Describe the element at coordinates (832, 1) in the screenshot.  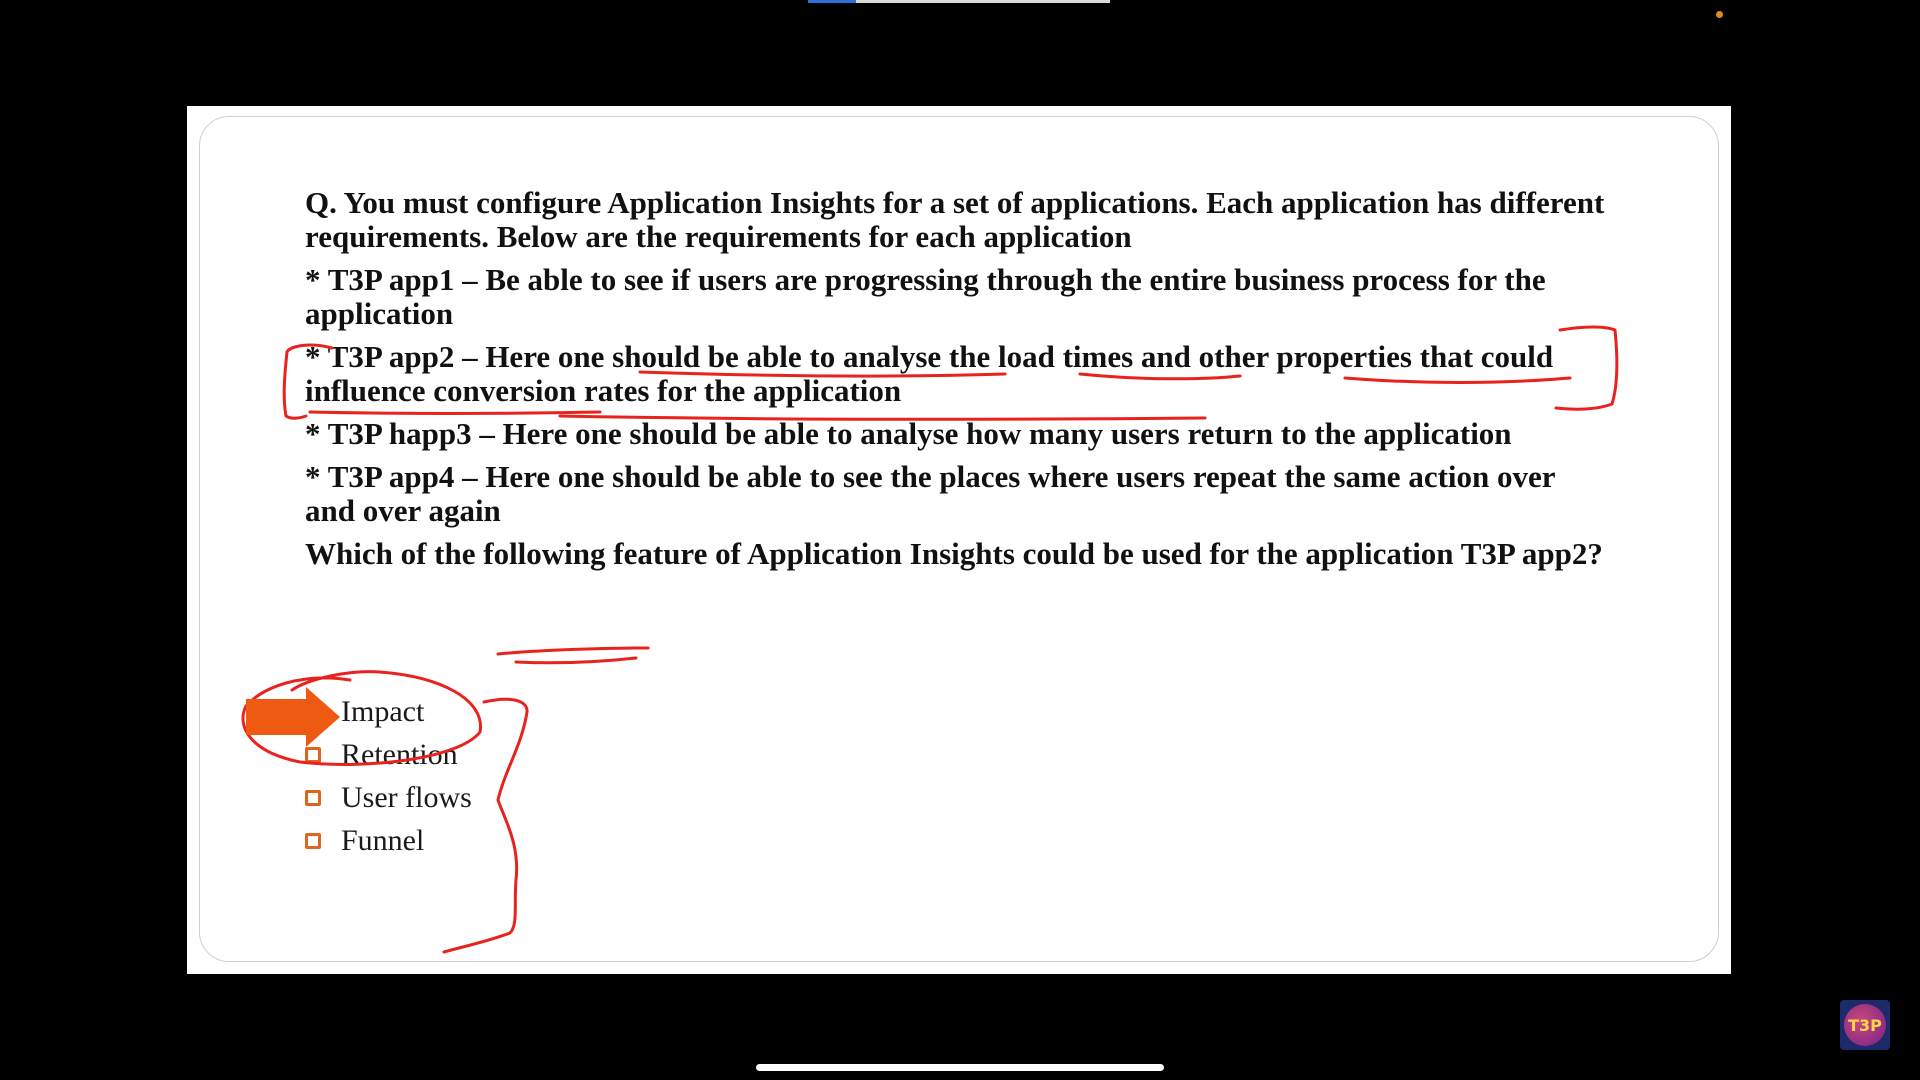
I see `video-progress-fill` at that location.